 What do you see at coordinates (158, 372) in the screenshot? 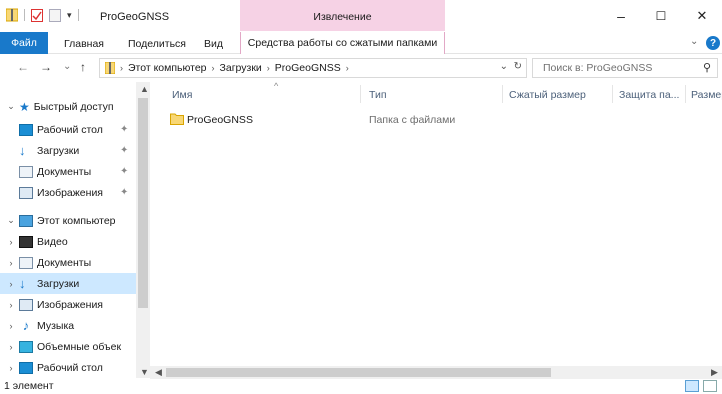
I see `scroll-left-icon: ◀` at bounding box center [158, 372].